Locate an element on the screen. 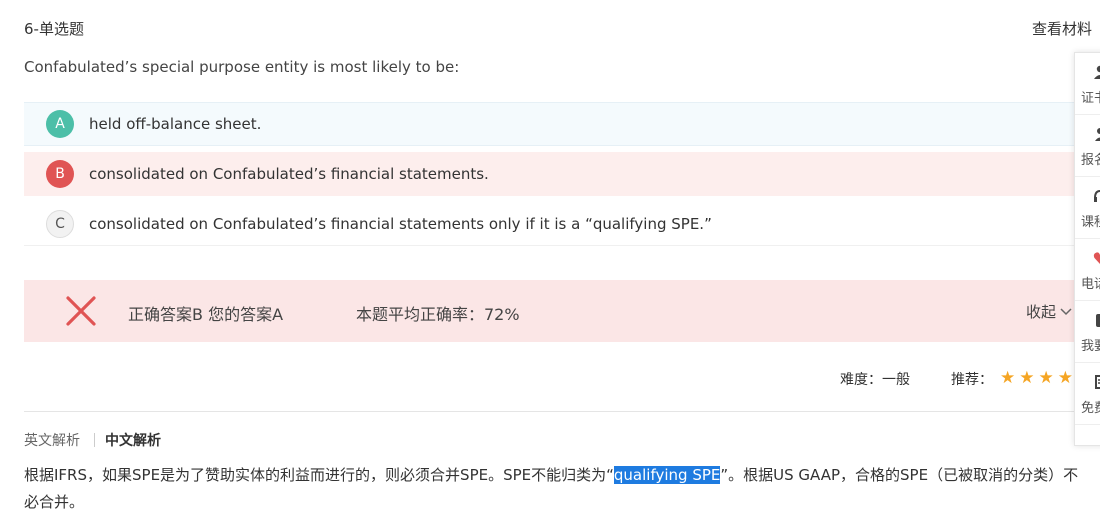  recommend-label: 推荐： is located at coordinates (972, 380).